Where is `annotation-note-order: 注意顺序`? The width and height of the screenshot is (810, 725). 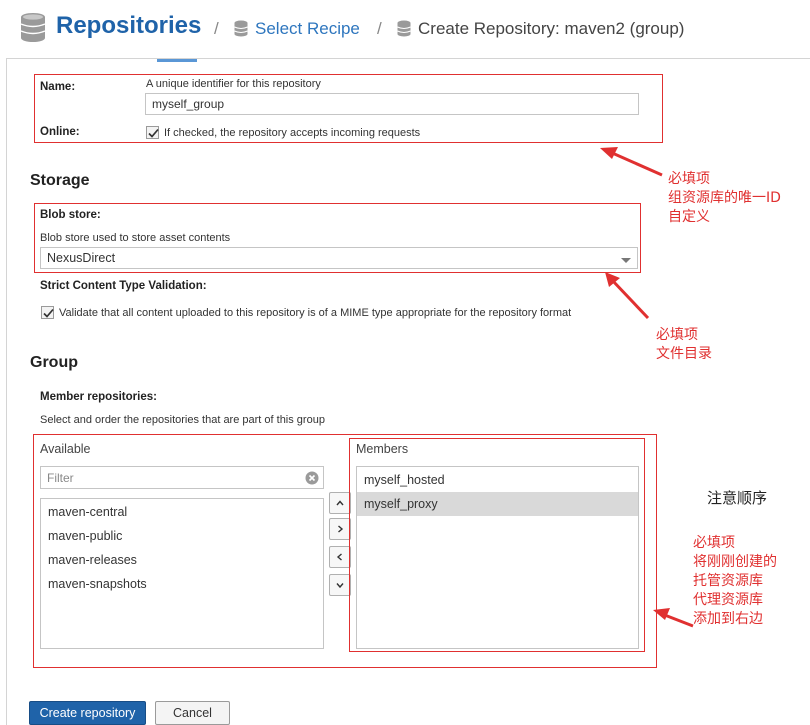
annotation-note-order: 注意顺序 is located at coordinates (737, 498).